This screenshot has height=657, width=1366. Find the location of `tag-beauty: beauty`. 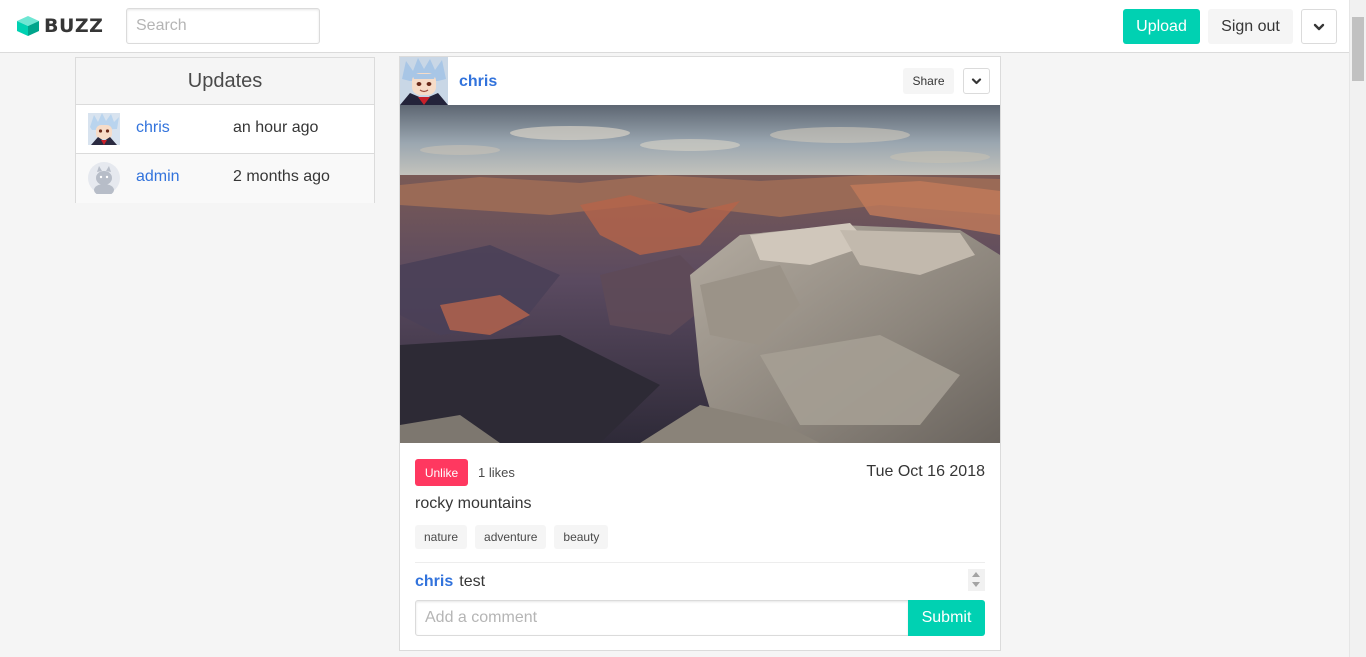

tag-beauty: beauty is located at coordinates (581, 537).